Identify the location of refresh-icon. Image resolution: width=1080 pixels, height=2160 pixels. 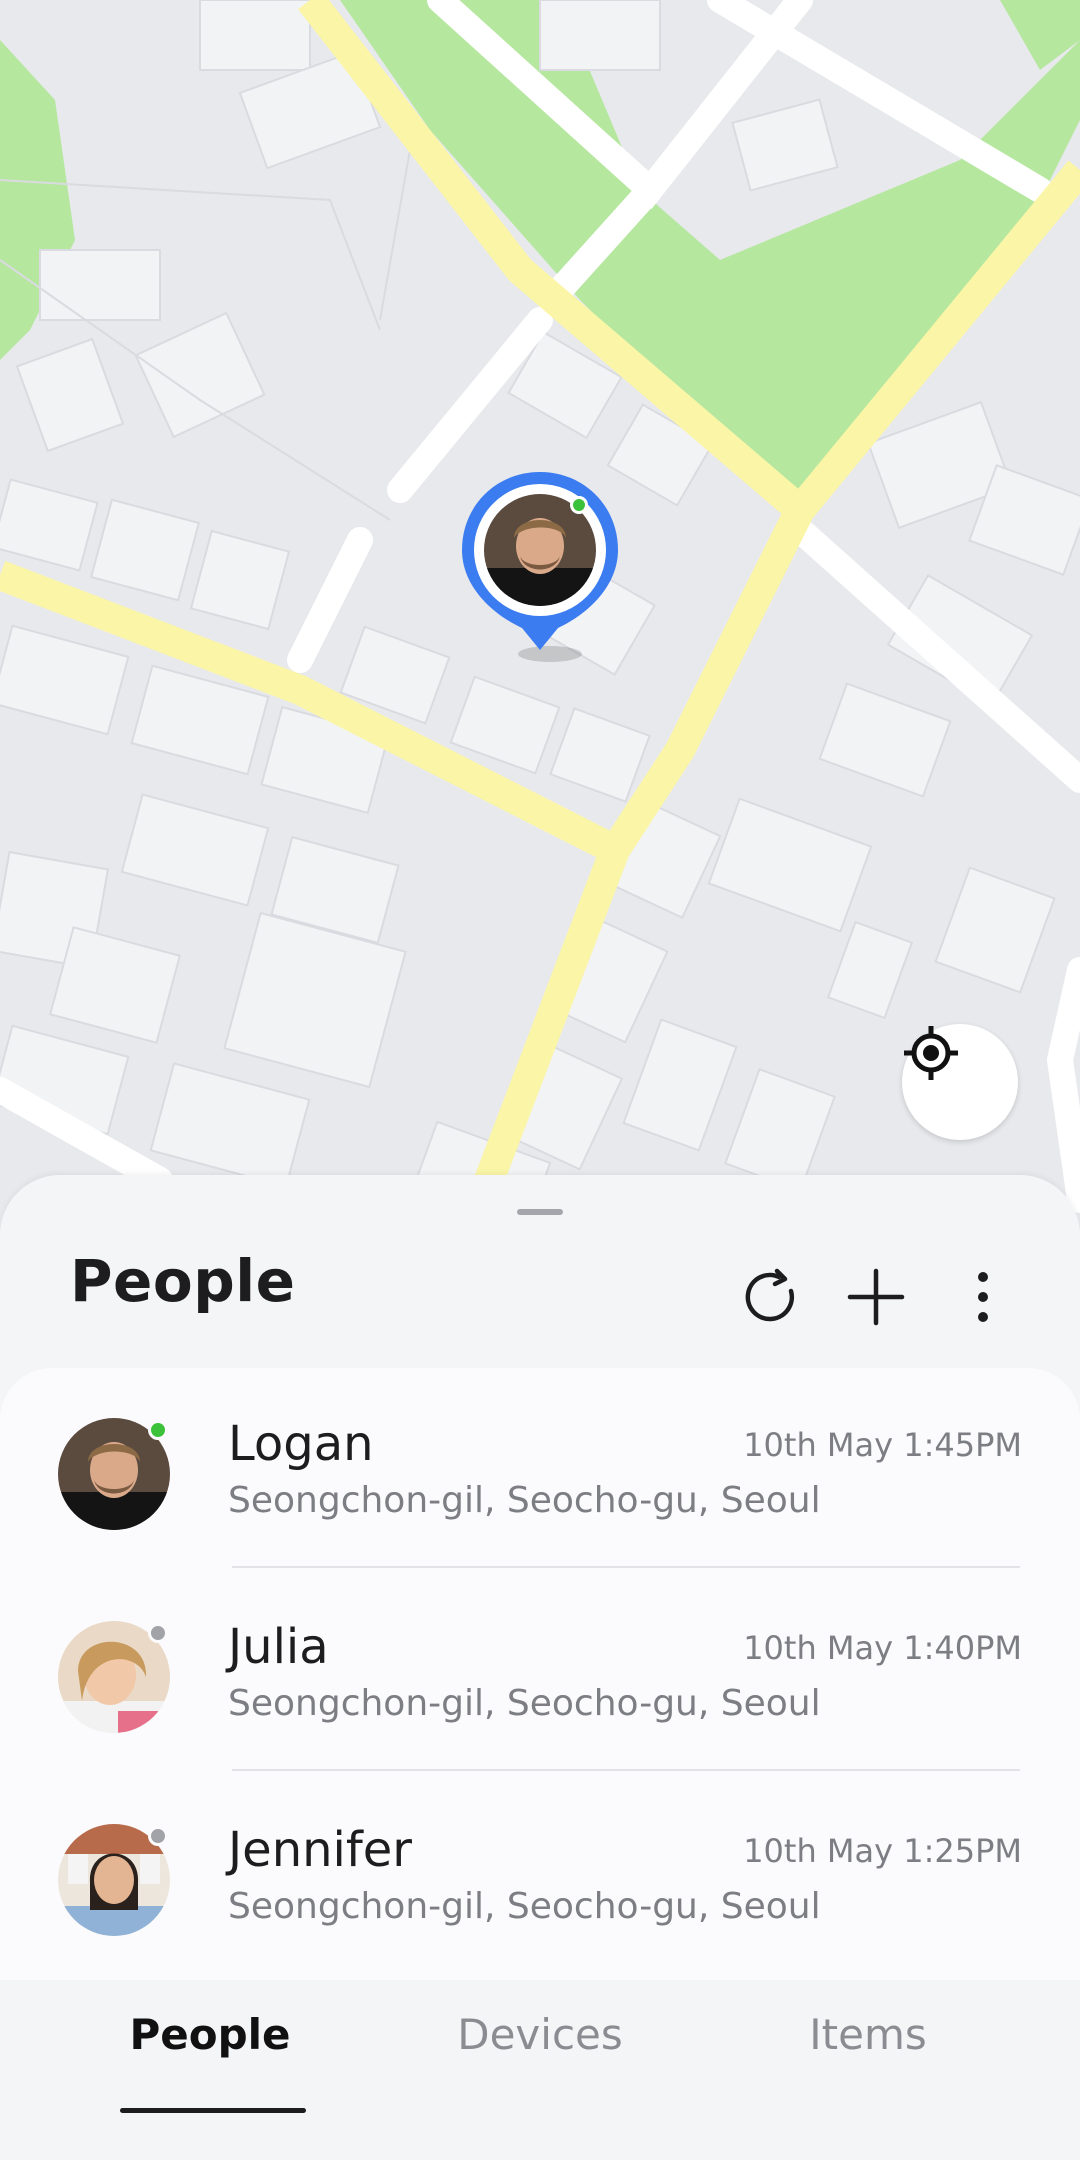
(770, 1295).